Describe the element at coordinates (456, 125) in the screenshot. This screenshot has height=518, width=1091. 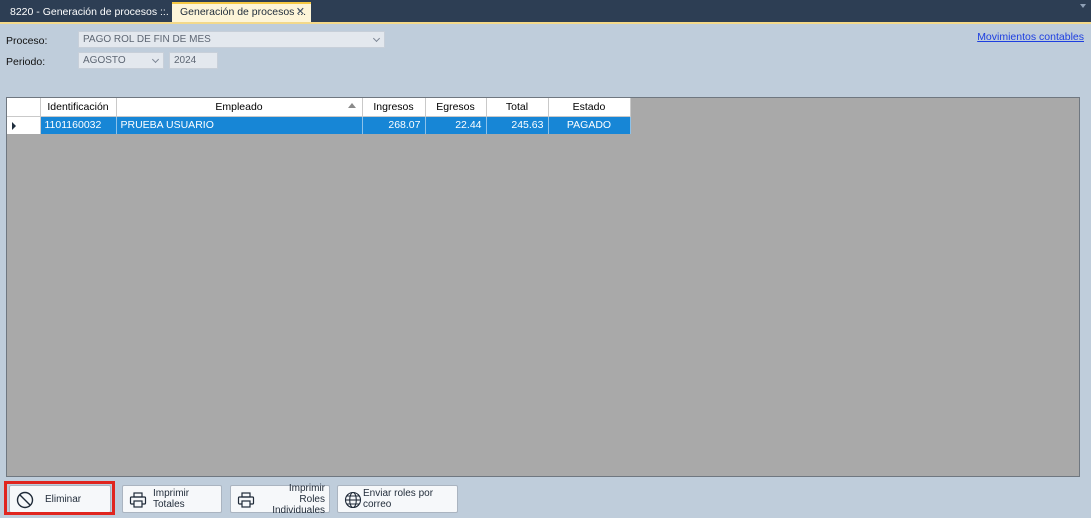
I see `cell-egresos: 22.44` at that location.